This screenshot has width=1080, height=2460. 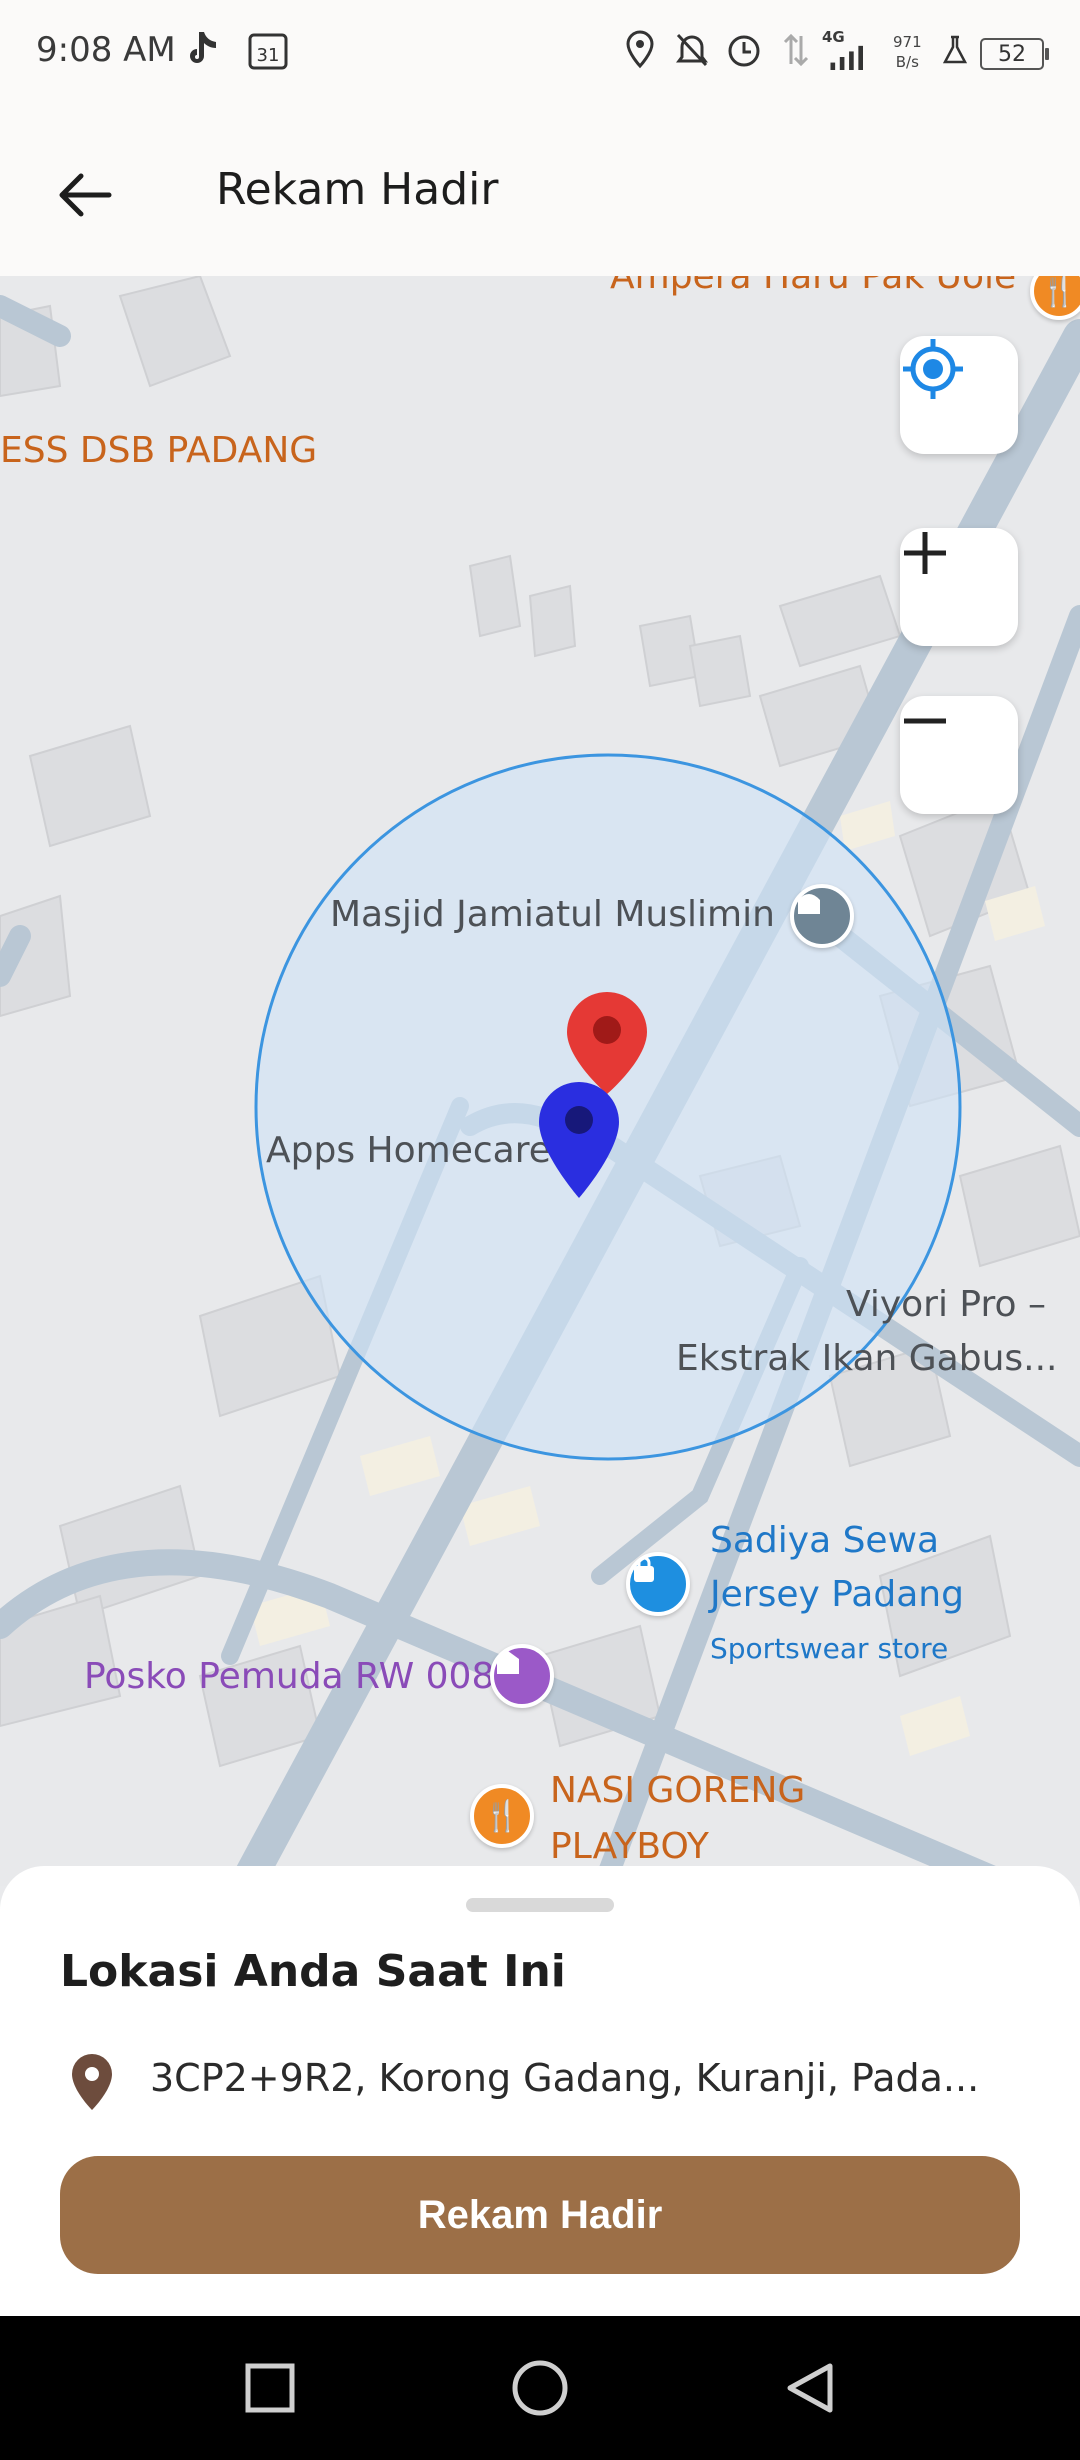 What do you see at coordinates (692, 50) in the screenshot?
I see `mute-icon` at bounding box center [692, 50].